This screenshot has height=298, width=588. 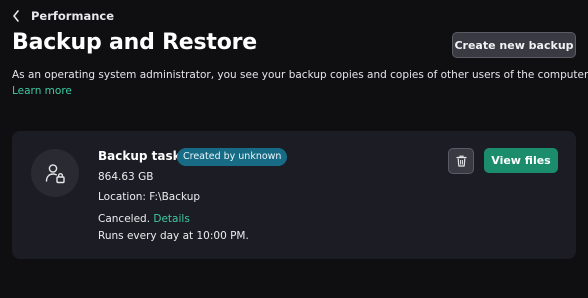 I want to click on back-to-performance: Performance, so click(x=63, y=16).